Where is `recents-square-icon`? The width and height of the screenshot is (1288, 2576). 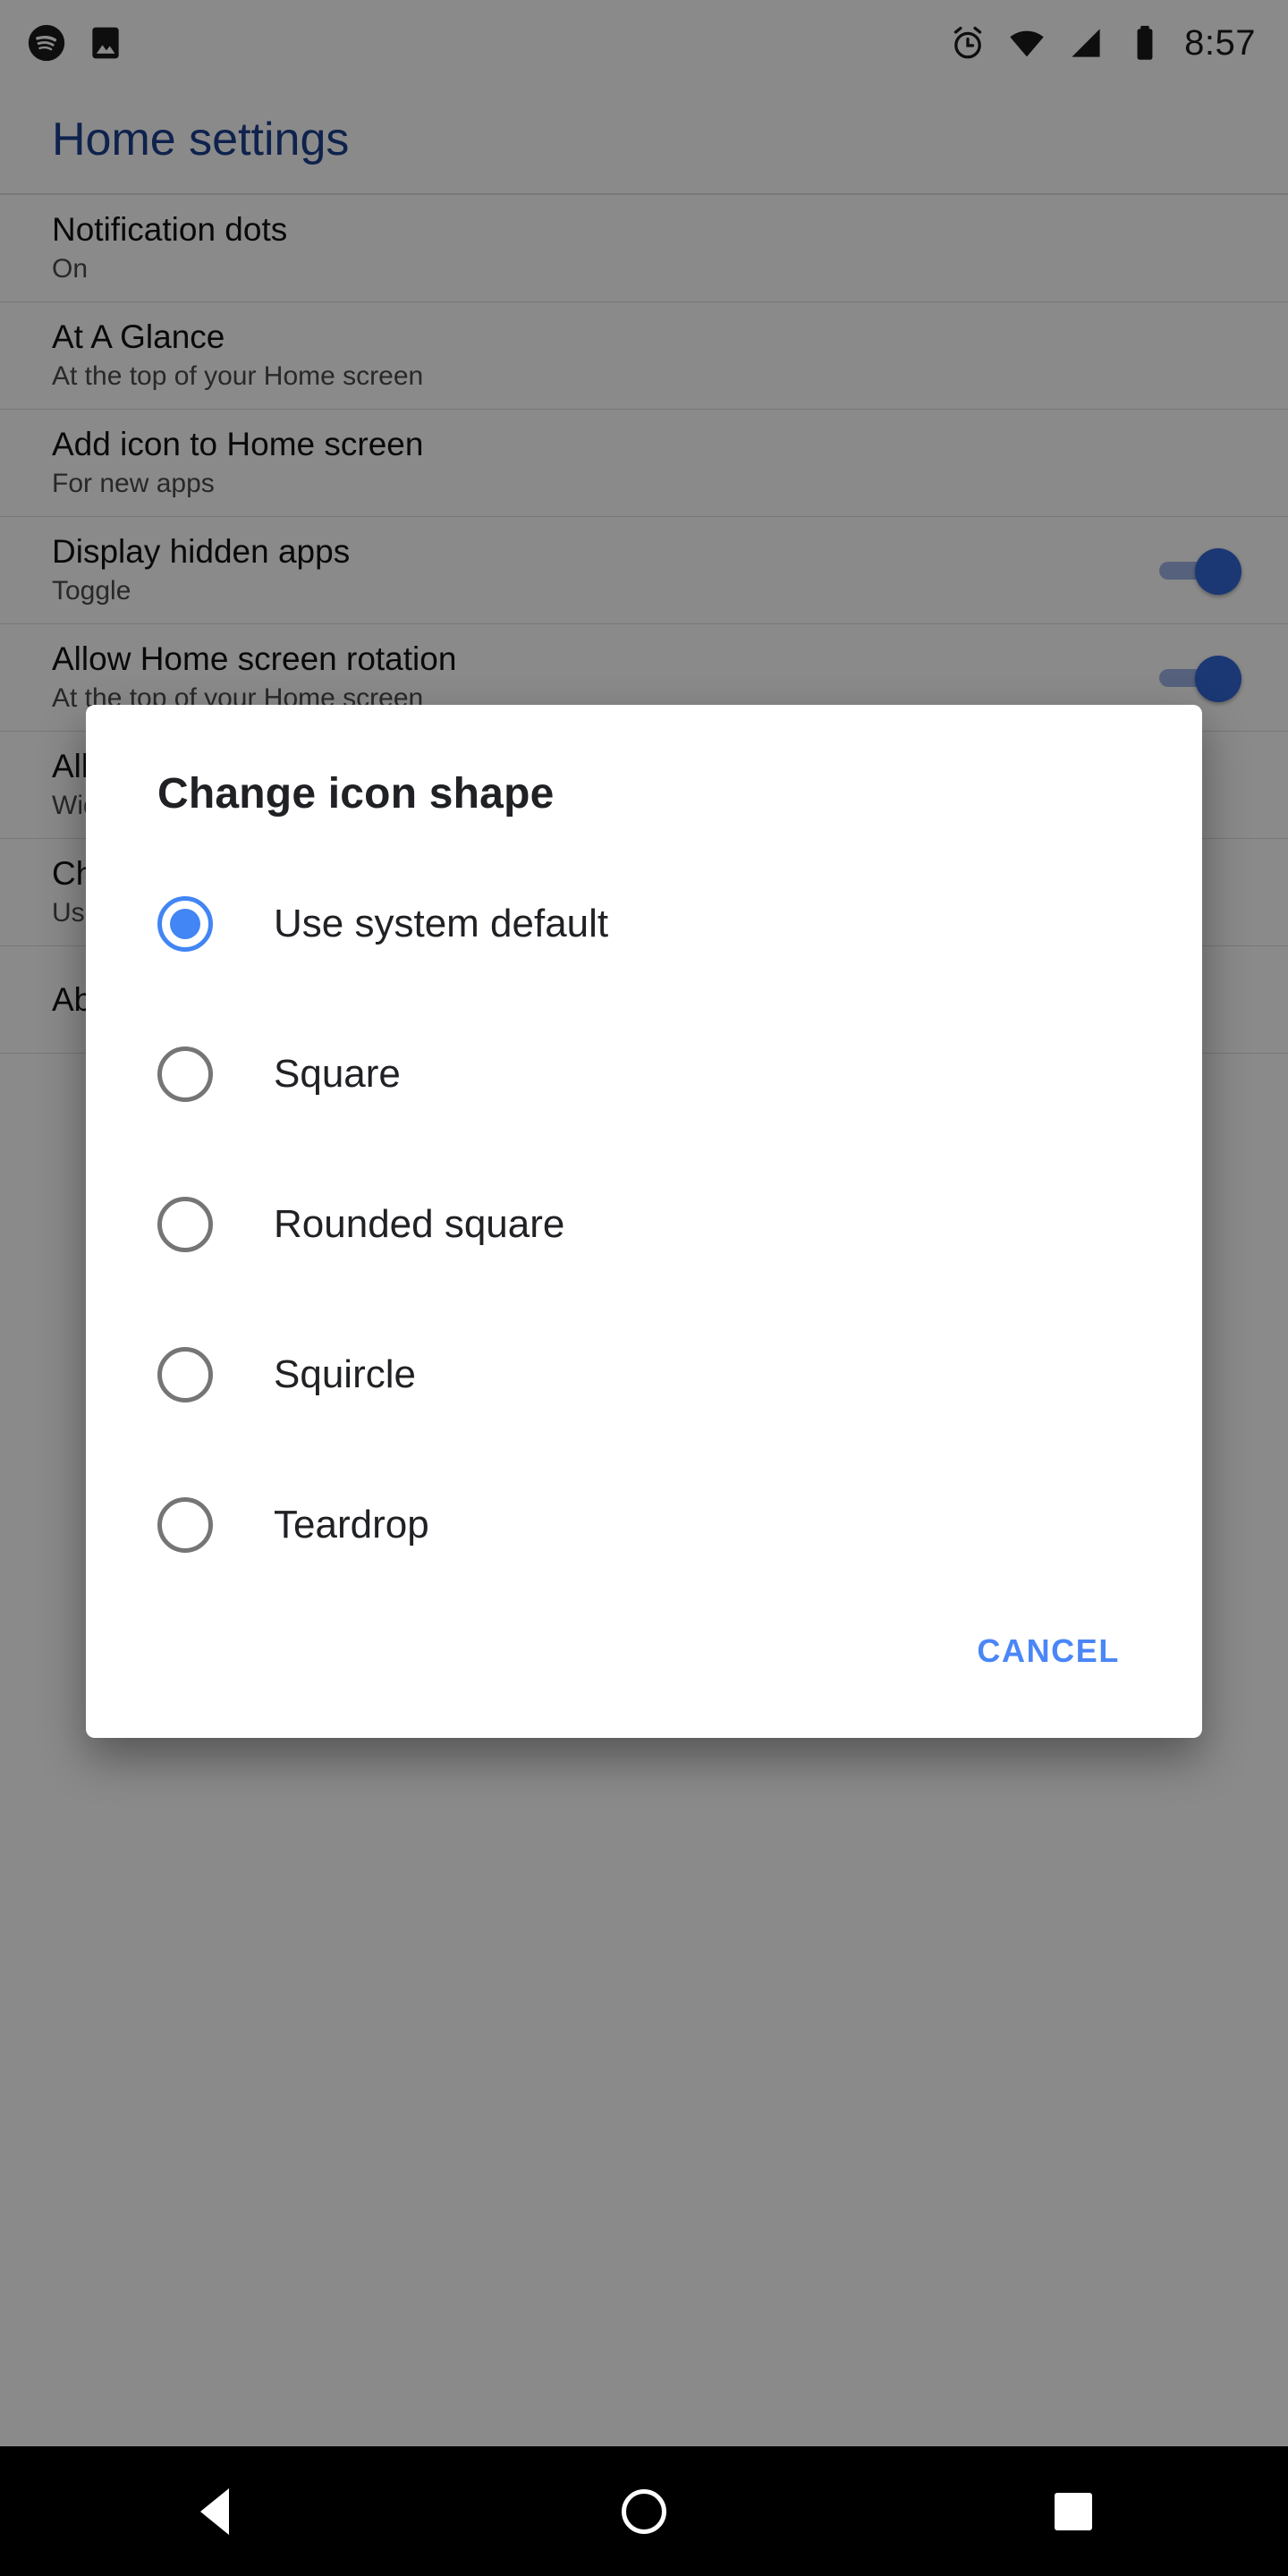 recents-square-icon is located at coordinates (1073, 2511).